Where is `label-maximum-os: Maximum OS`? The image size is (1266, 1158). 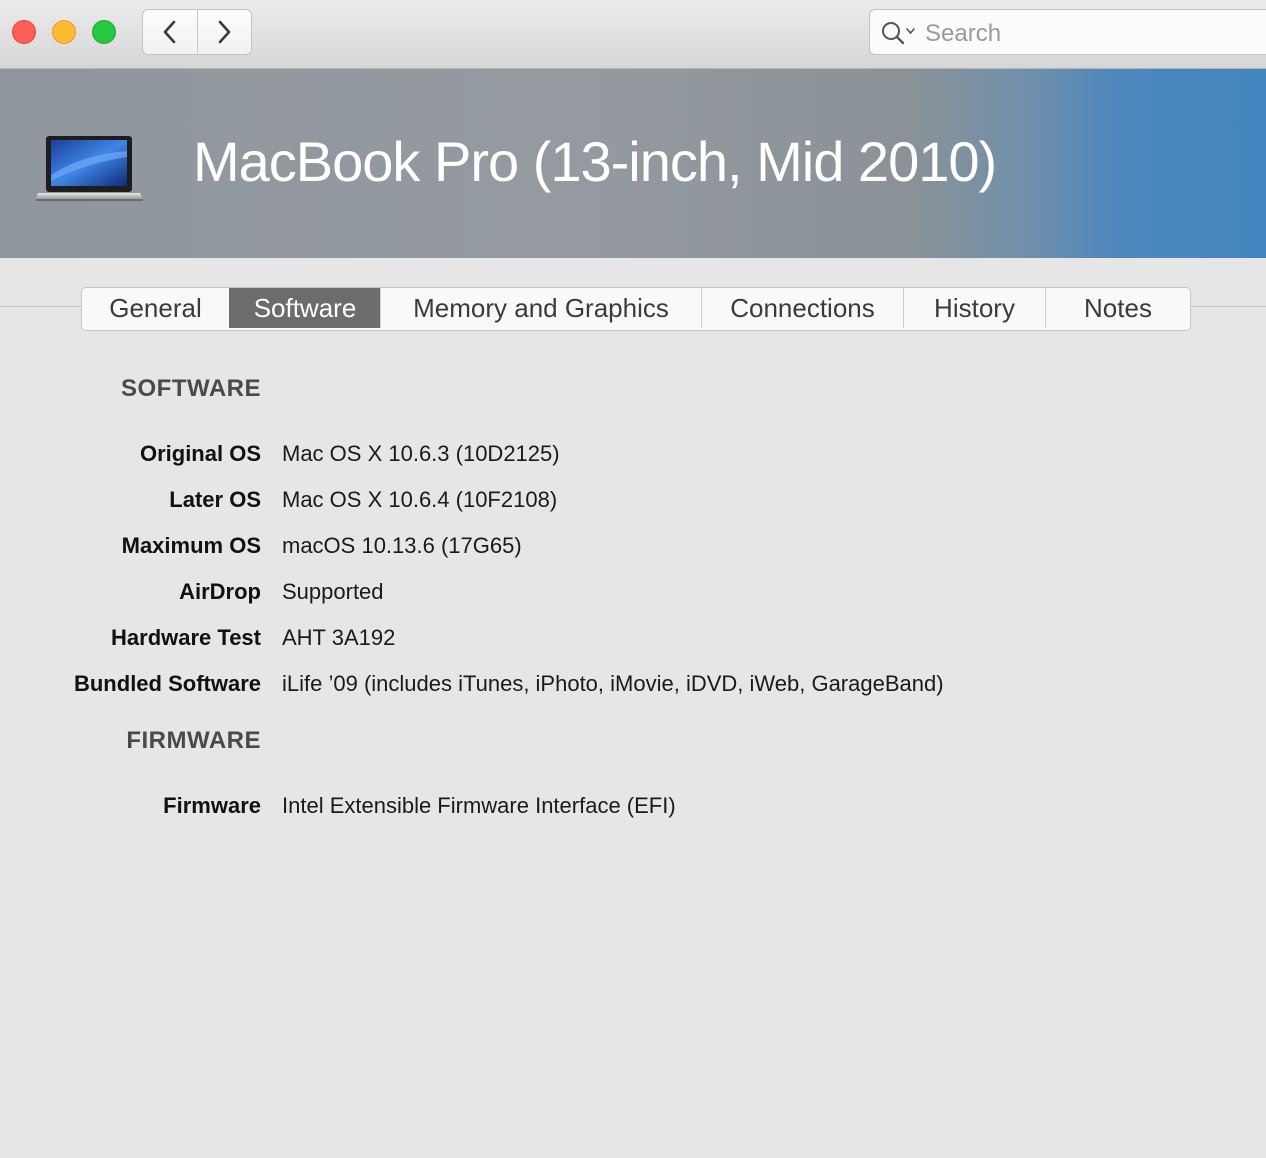
label-maximum-os: Maximum OS is located at coordinates (191, 545).